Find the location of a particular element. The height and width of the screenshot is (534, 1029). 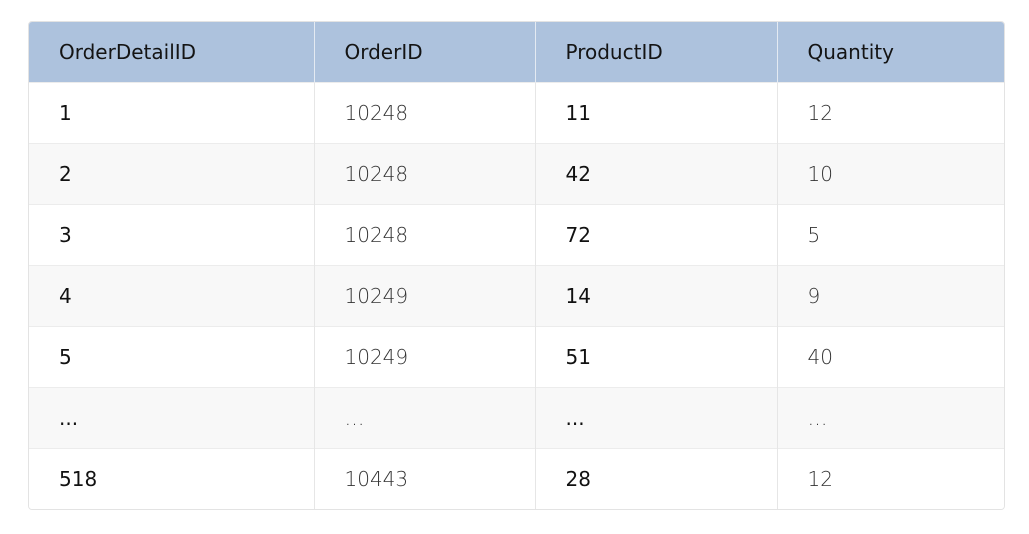

cell-orderdetailid: 3 is located at coordinates (172, 234).